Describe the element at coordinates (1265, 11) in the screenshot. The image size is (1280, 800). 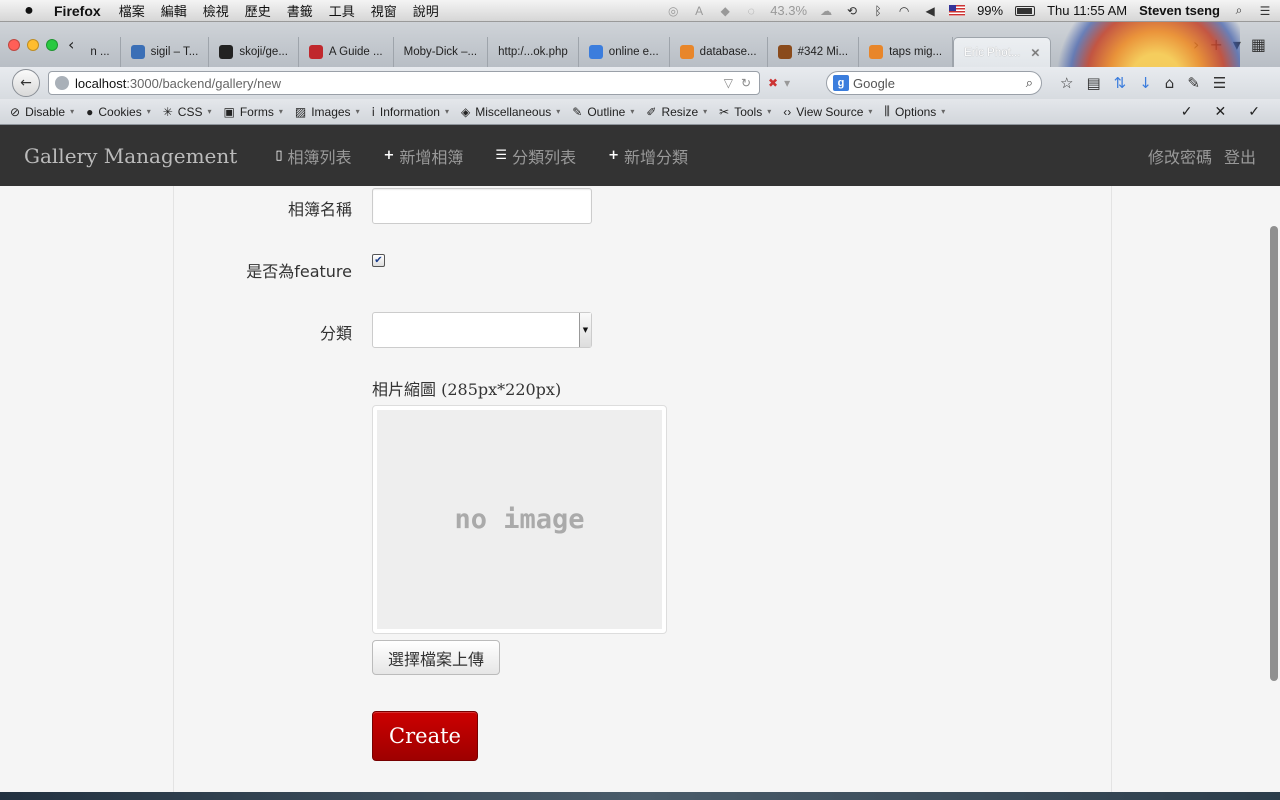
I see `notification-list-icon: ☰` at that location.